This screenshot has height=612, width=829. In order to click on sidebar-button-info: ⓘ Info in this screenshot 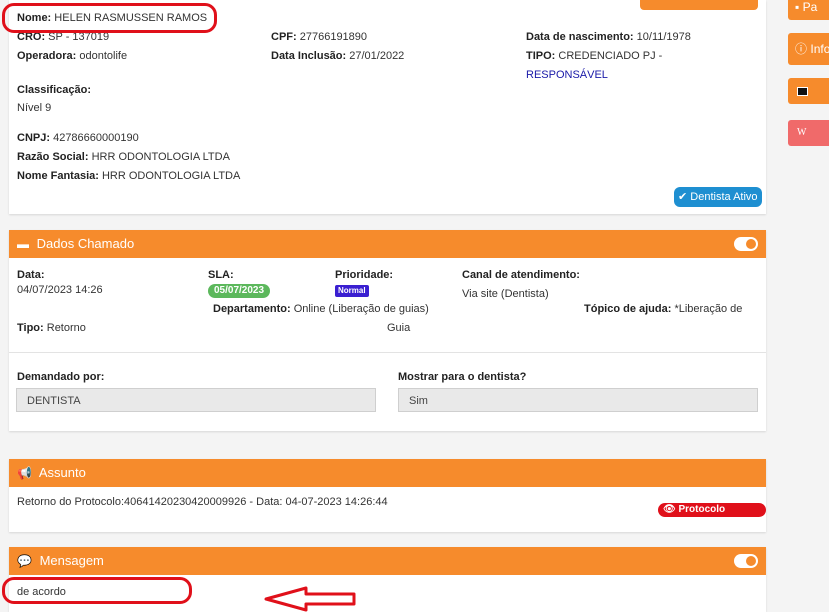, I will do `click(808, 49)`.